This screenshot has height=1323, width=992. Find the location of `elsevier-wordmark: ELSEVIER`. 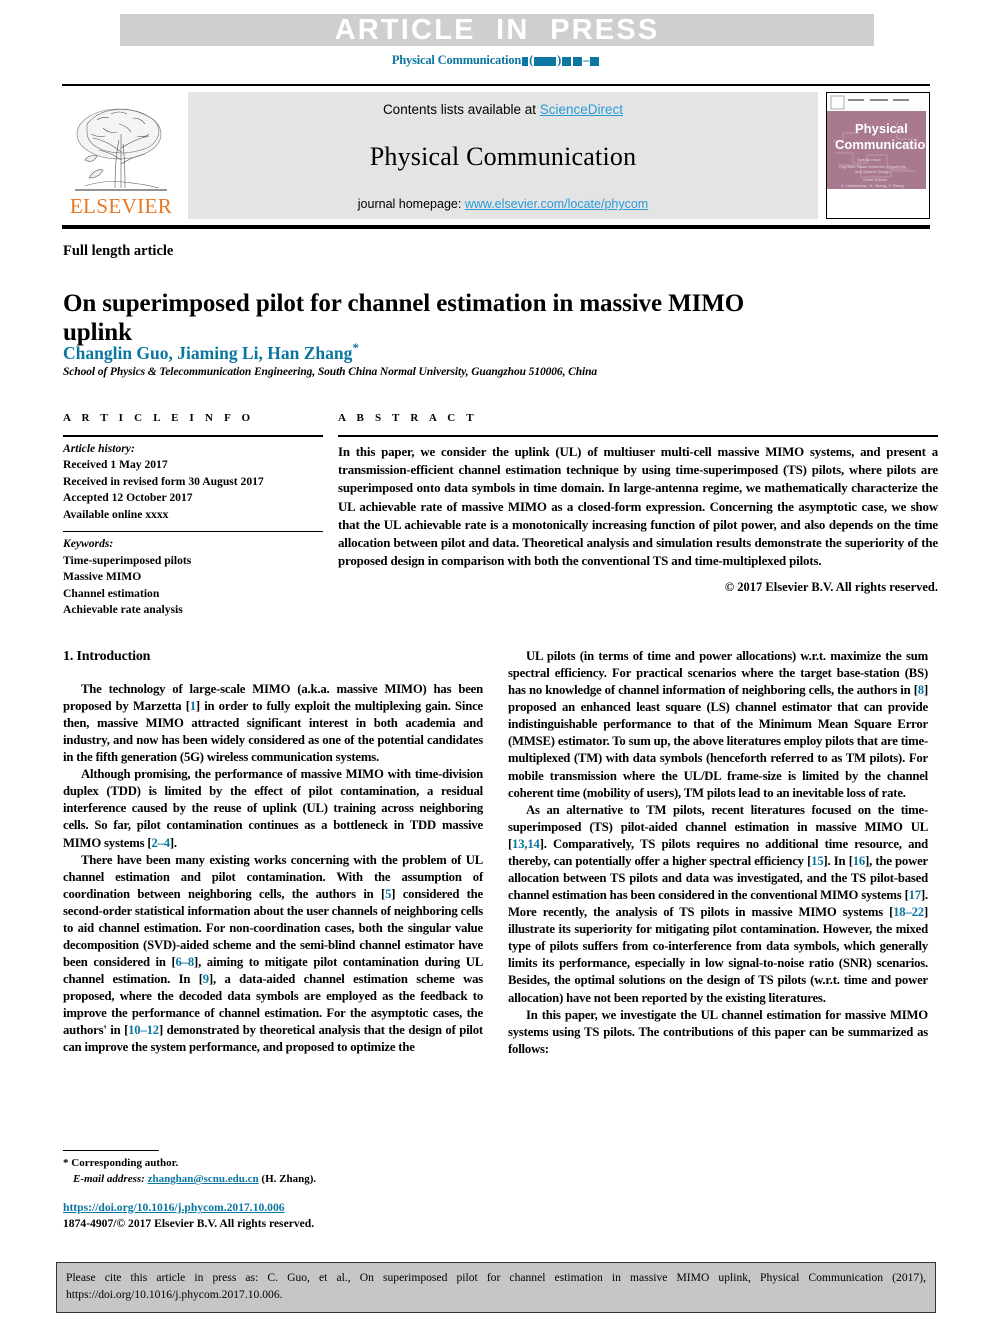

elsevier-wordmark: ELSEVIER is located at coordinates (121, 206).